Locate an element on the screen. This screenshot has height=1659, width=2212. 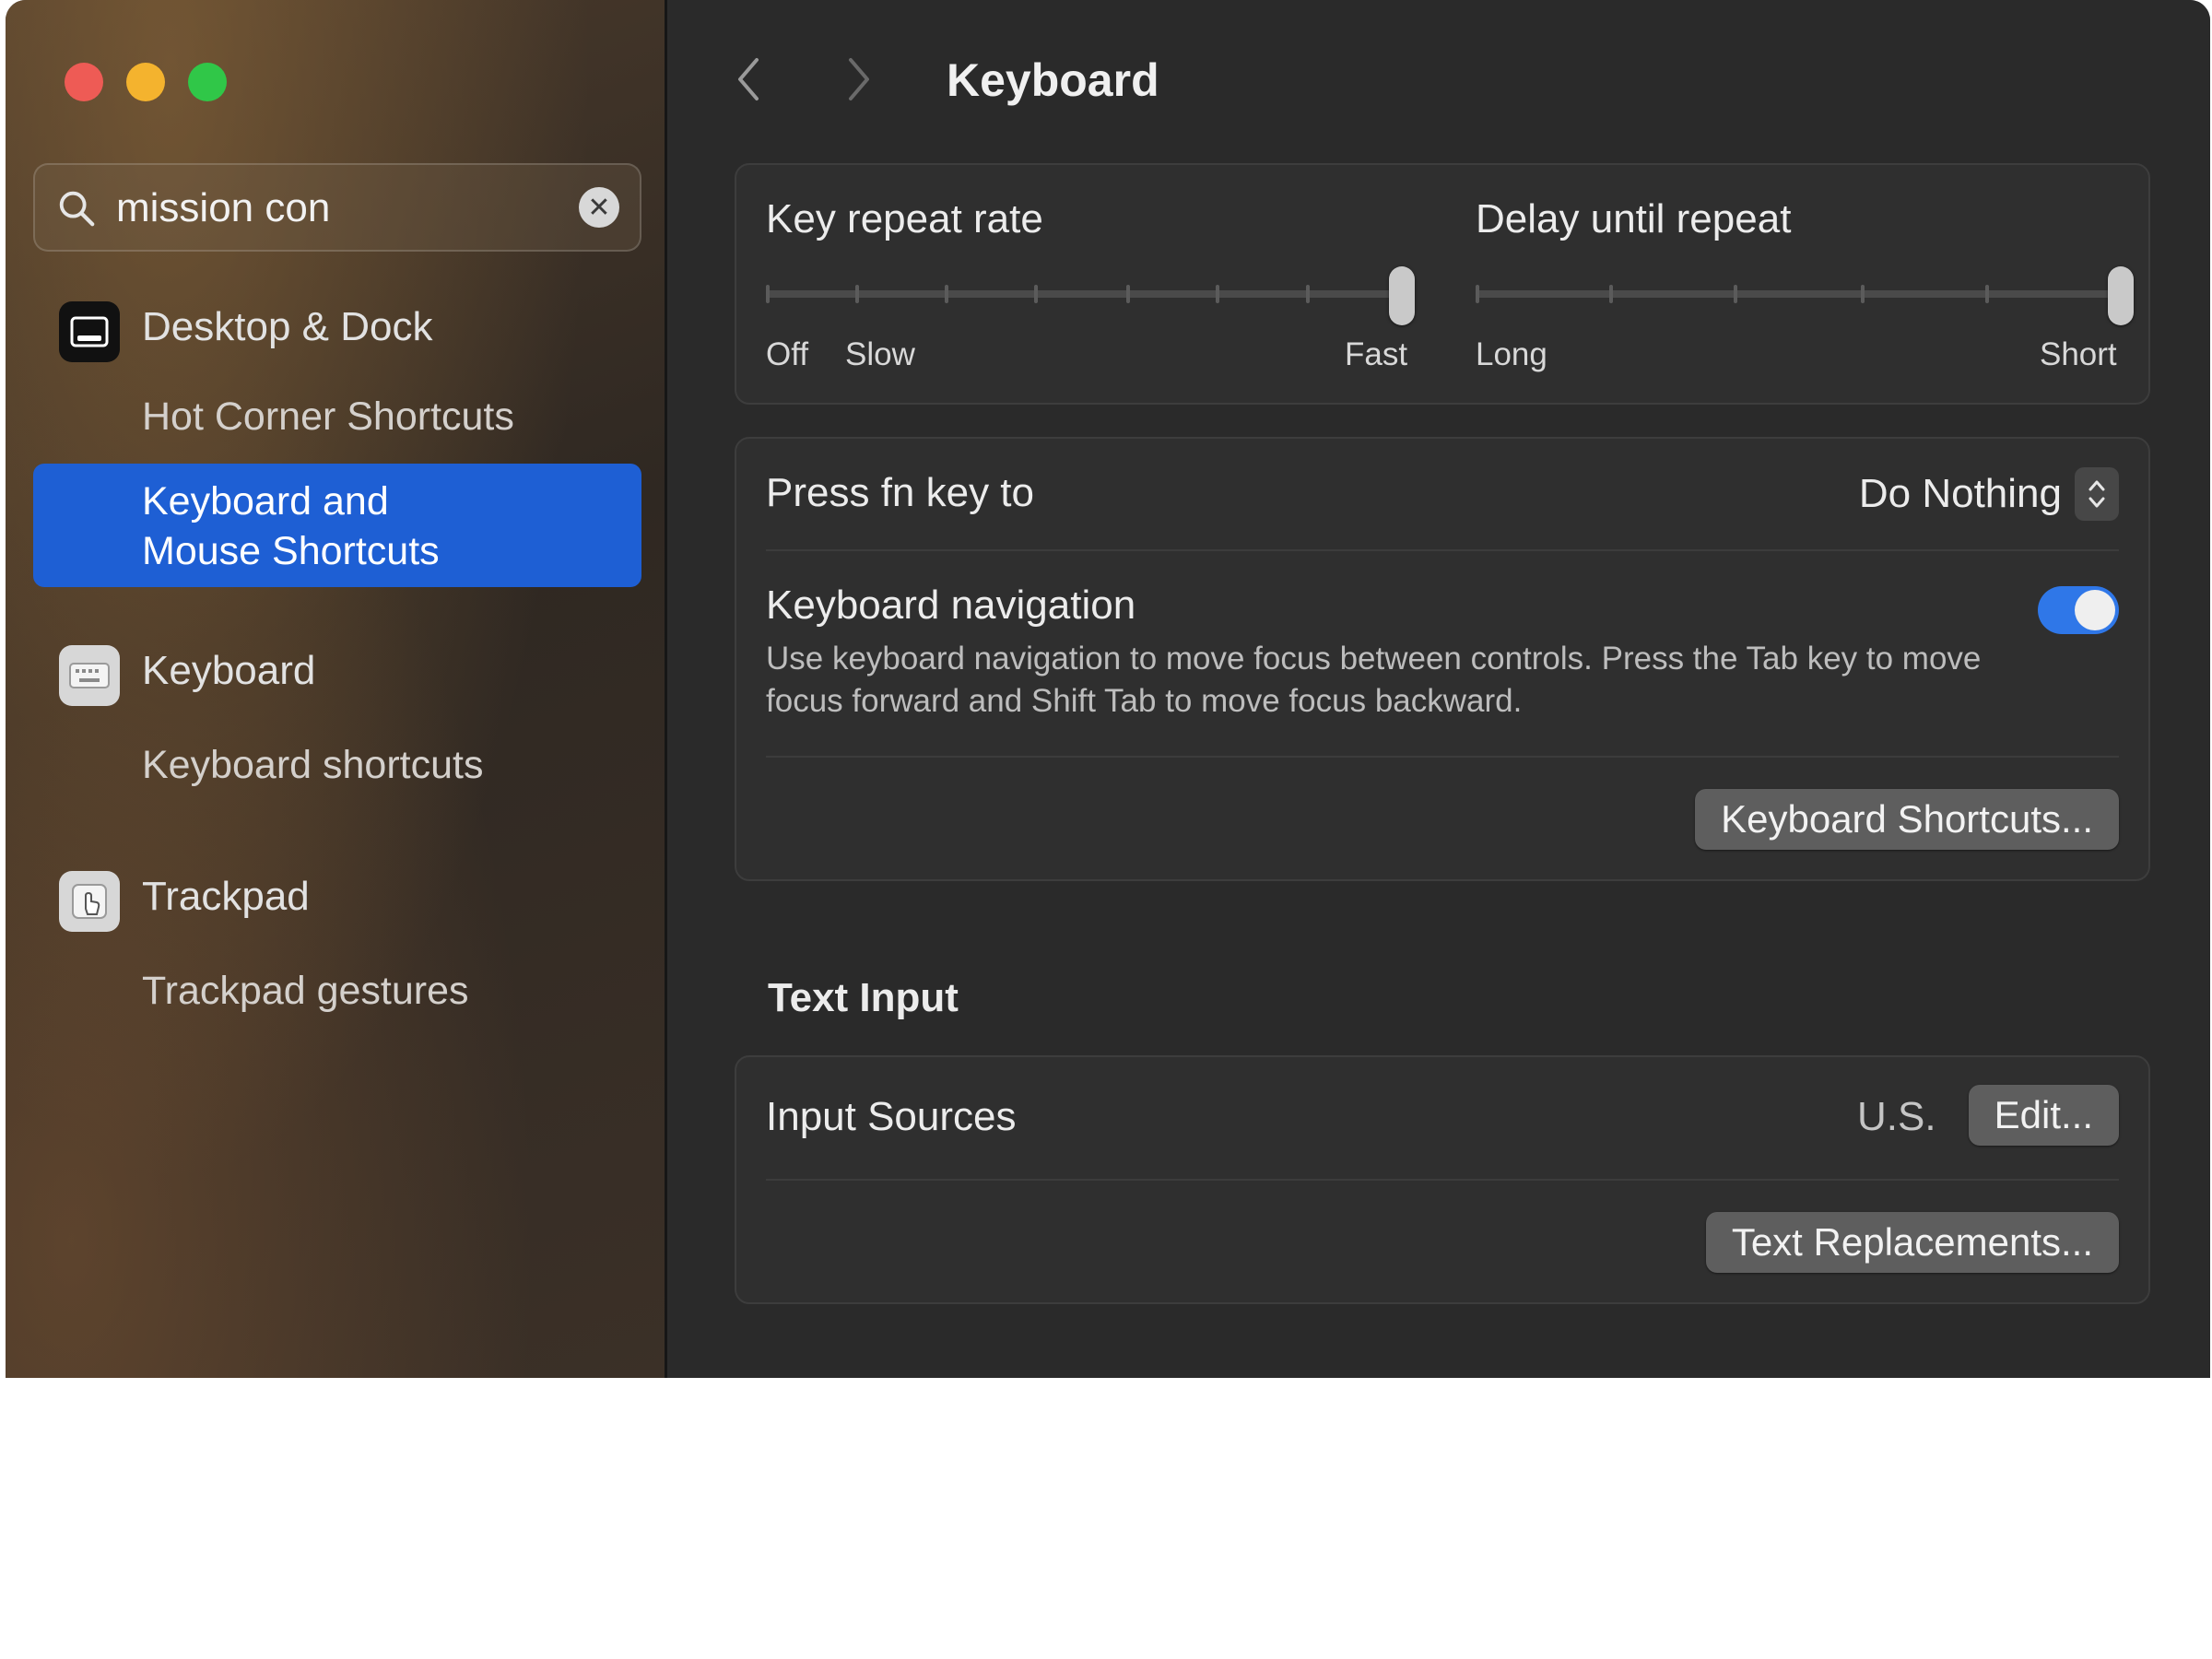
sidebar-item-hot-corner-shortcuts: Hot Corner Shortcuts is located at coordinates (337, 419).